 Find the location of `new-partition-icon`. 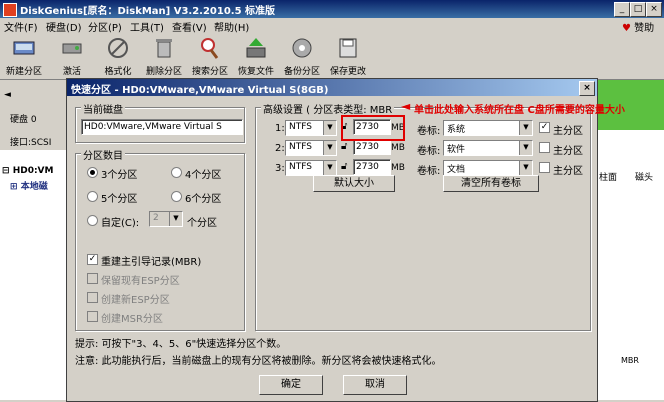

new-partition-icon is located at coordinates (24, 48).